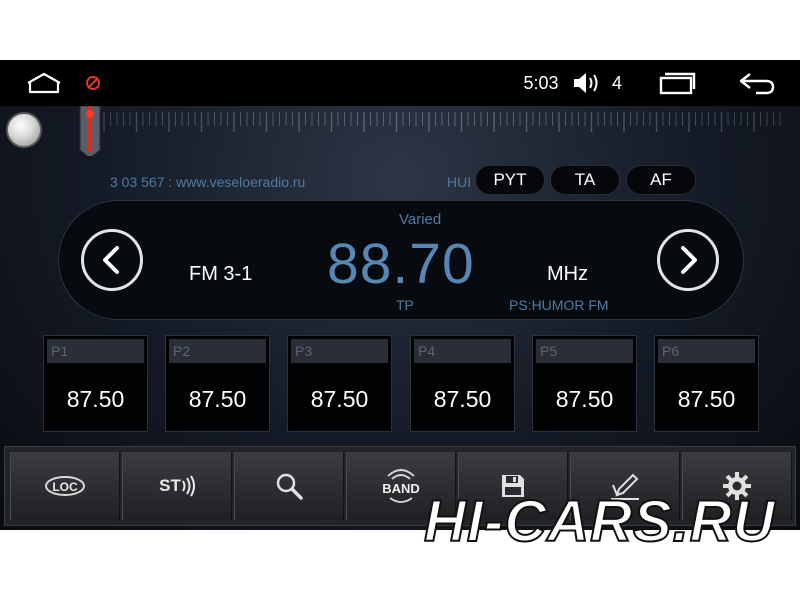 The height and width of the screenshot is (589, 800). I want to click on stereo-label: ST, so click(170, 485).